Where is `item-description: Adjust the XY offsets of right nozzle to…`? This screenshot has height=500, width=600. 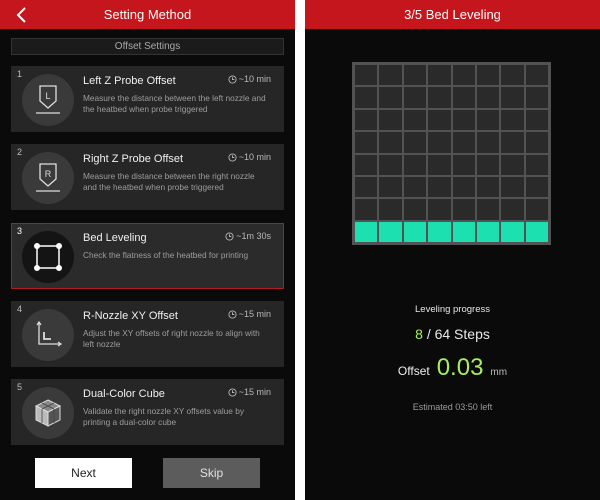
item-description: Adjust the XY offsets of right nozzle to… is located at coordinates (171, 338).